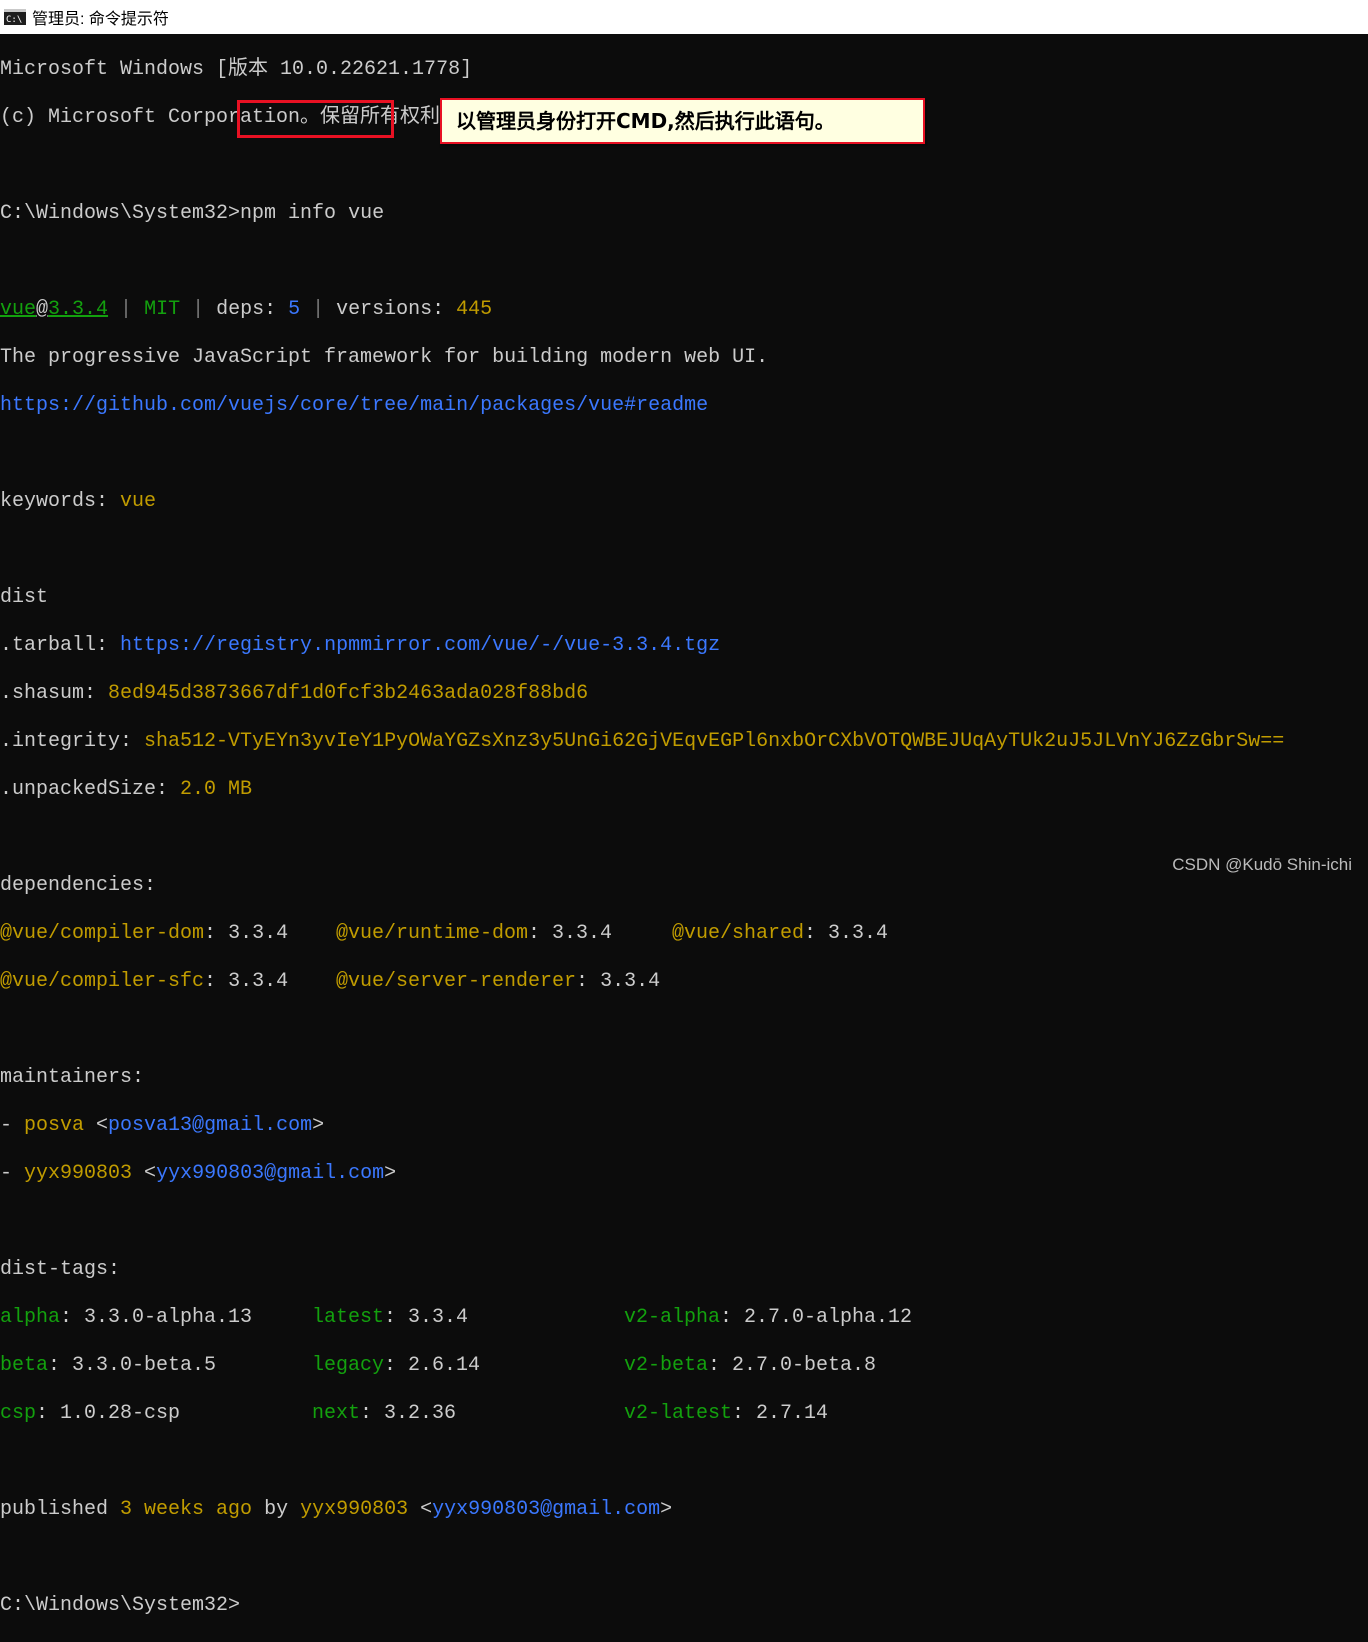 Image resolution: width=1368 pixels, height=1642 pixels. Describe the element at coordinates (312, 213) in the screenshot. I see `command-text: npm info vue` at that location.